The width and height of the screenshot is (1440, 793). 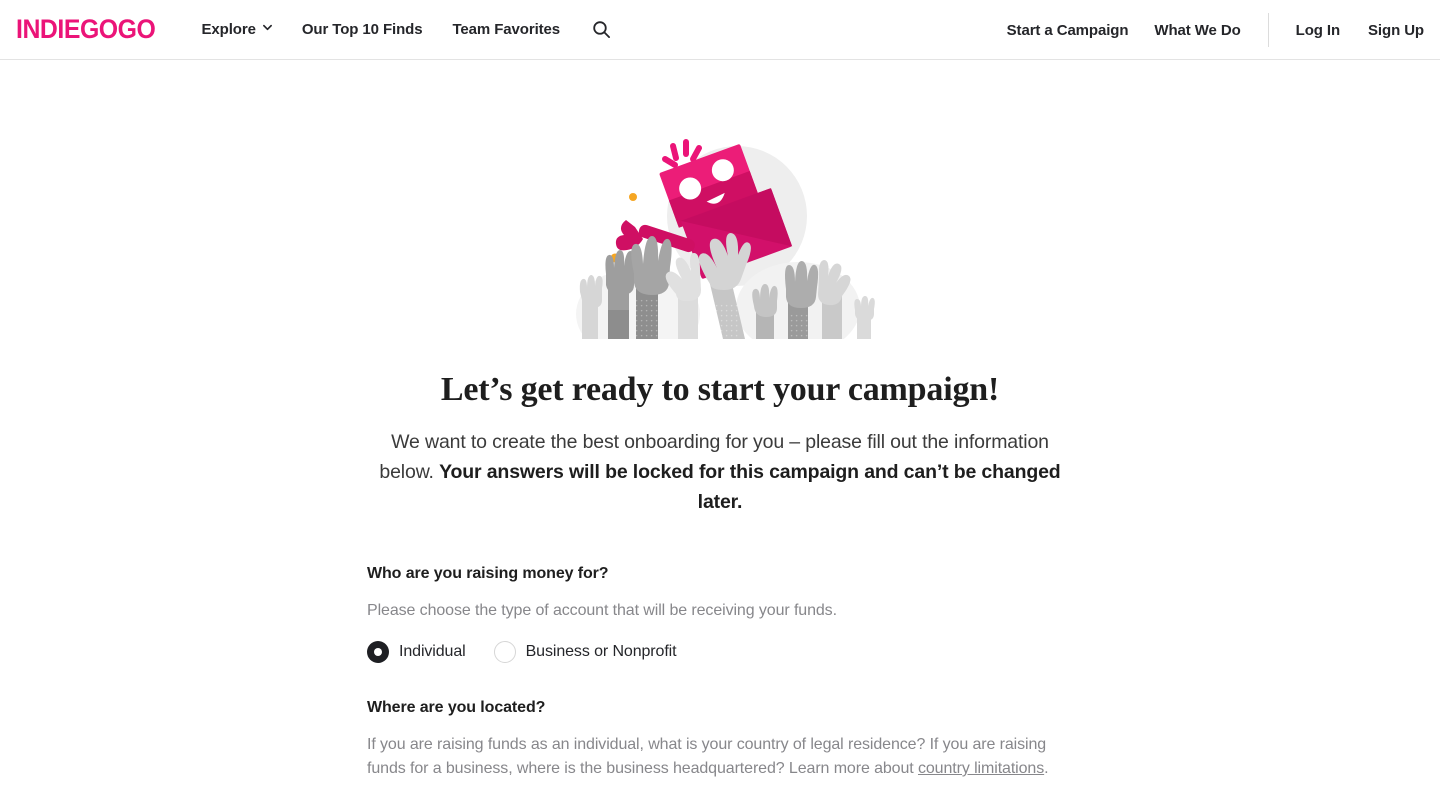 What do you see at coordinates (633, 197) in the screenshot?
I see `orange-dot` at bounding box center [633, 197].